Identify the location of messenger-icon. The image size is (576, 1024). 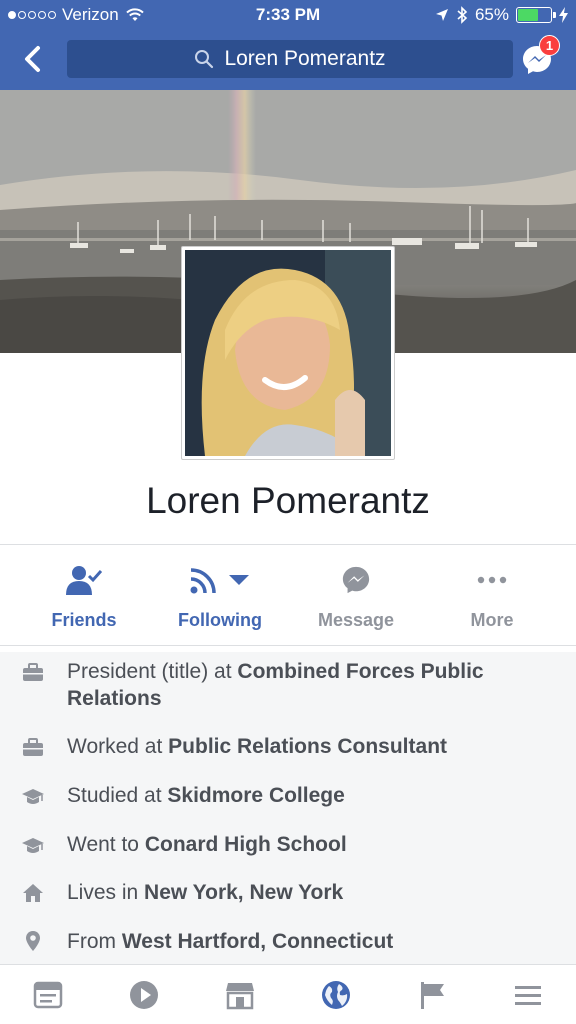
(356, 580).